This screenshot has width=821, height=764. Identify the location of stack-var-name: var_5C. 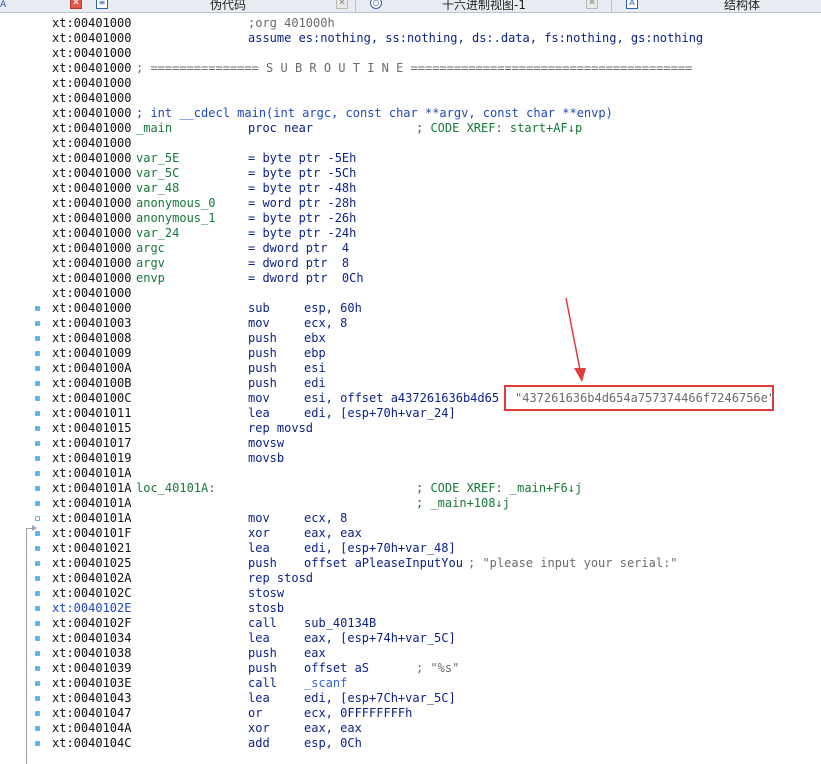
(157, 173).